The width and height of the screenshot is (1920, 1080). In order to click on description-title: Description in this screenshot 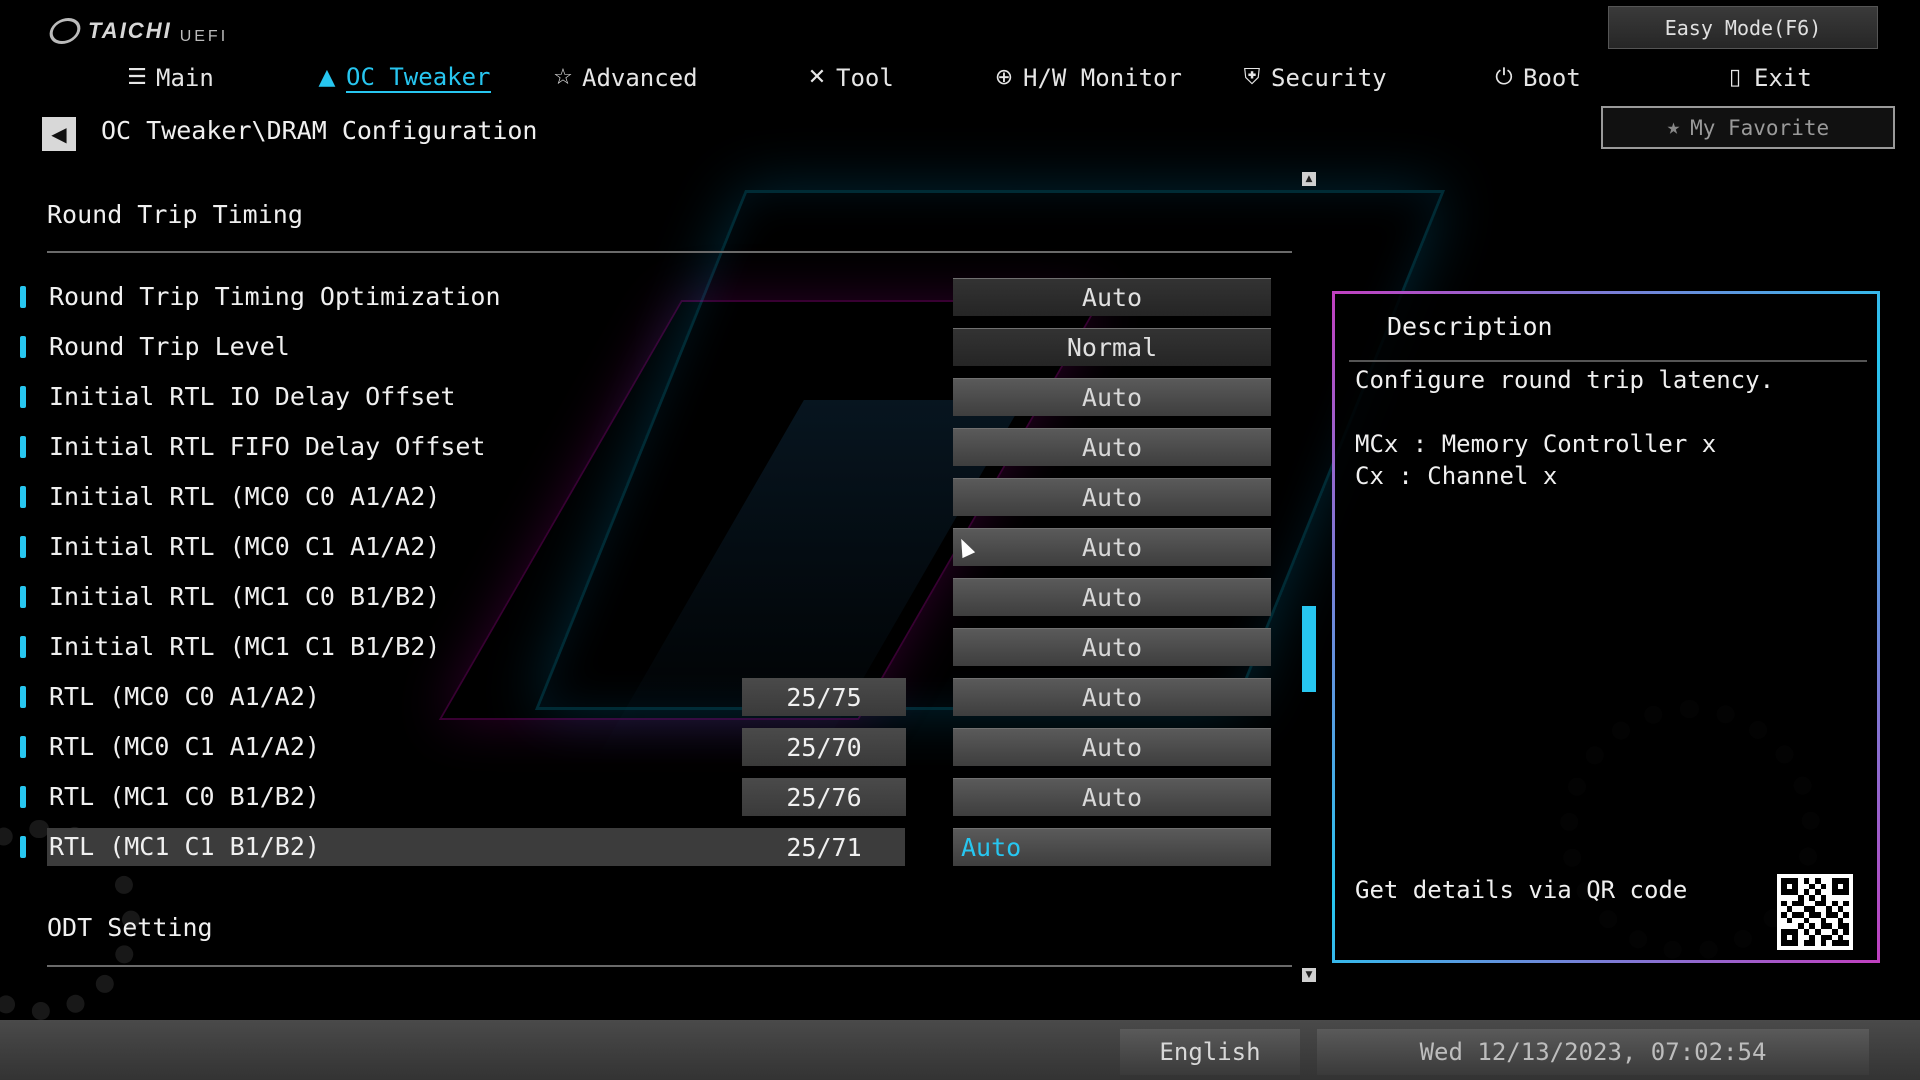, I will do `click(1470, 326)`.